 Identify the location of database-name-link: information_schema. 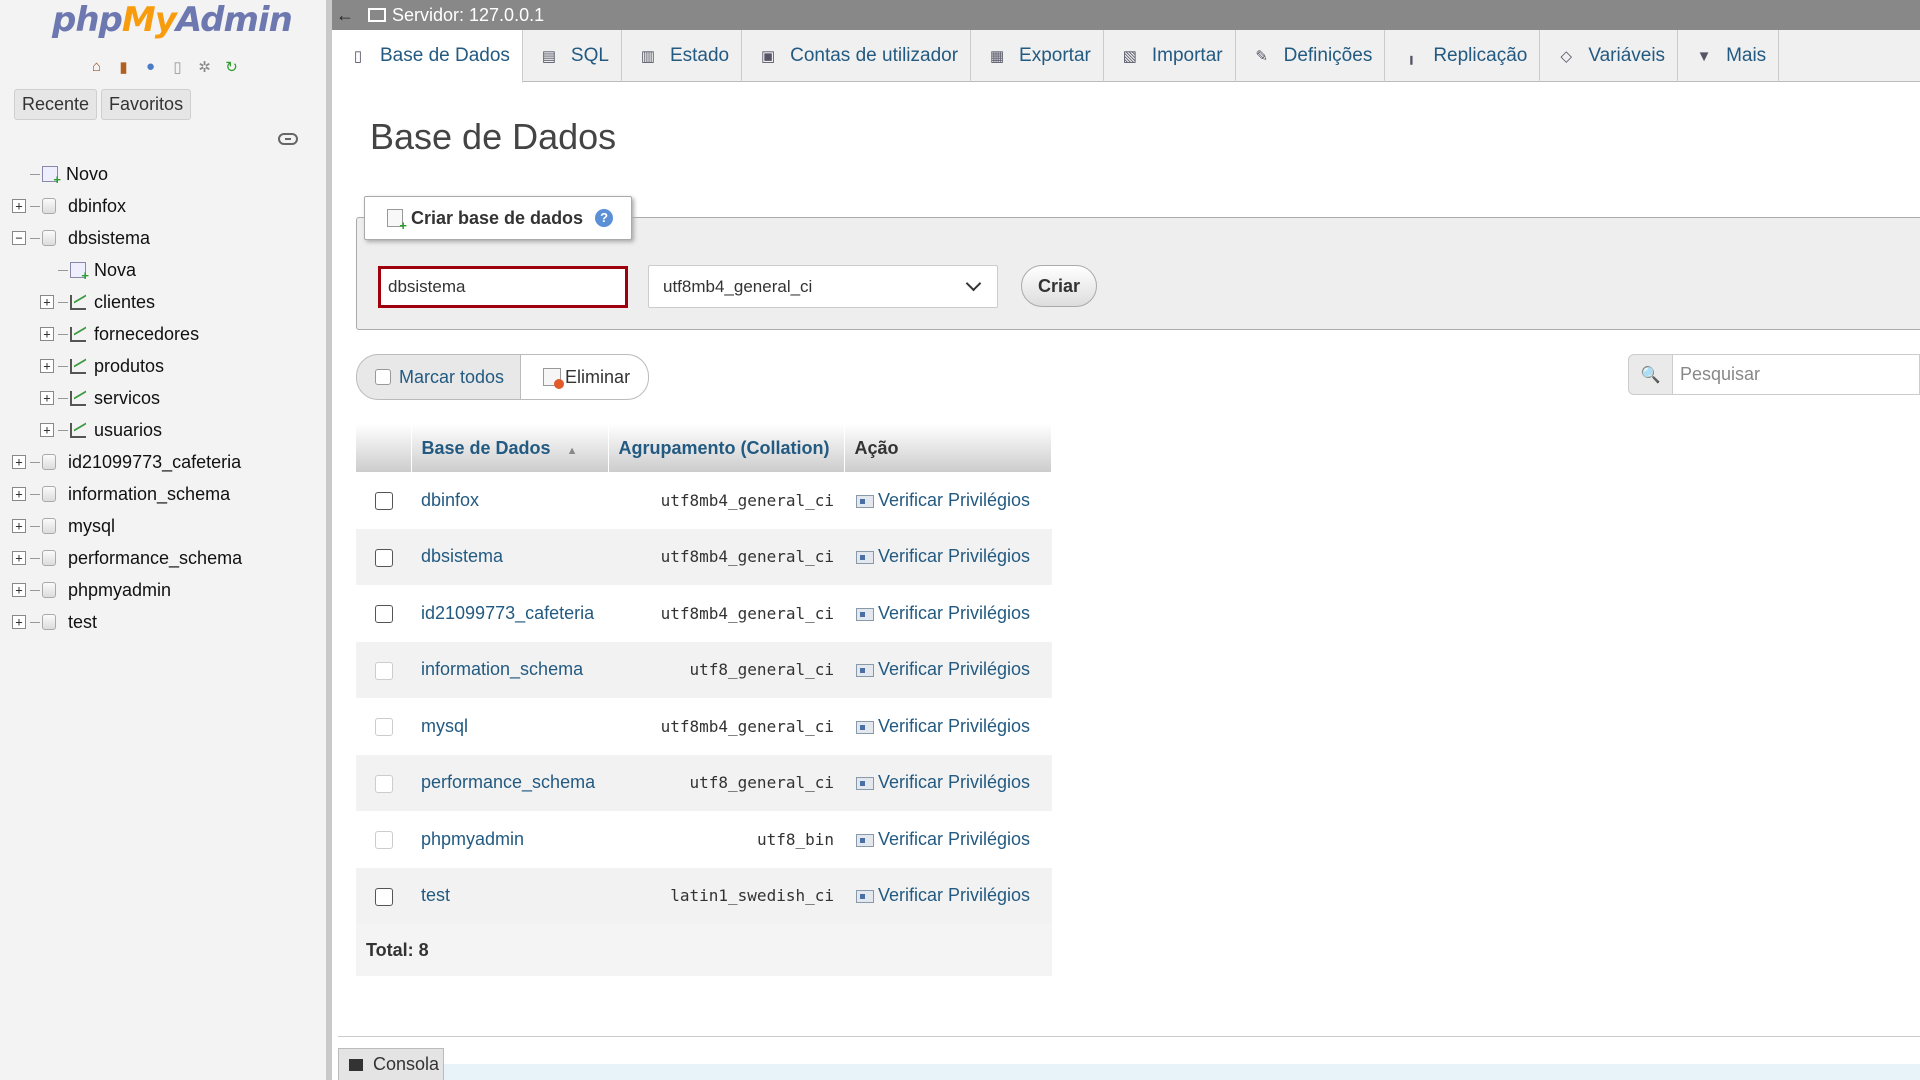
(509, 669).